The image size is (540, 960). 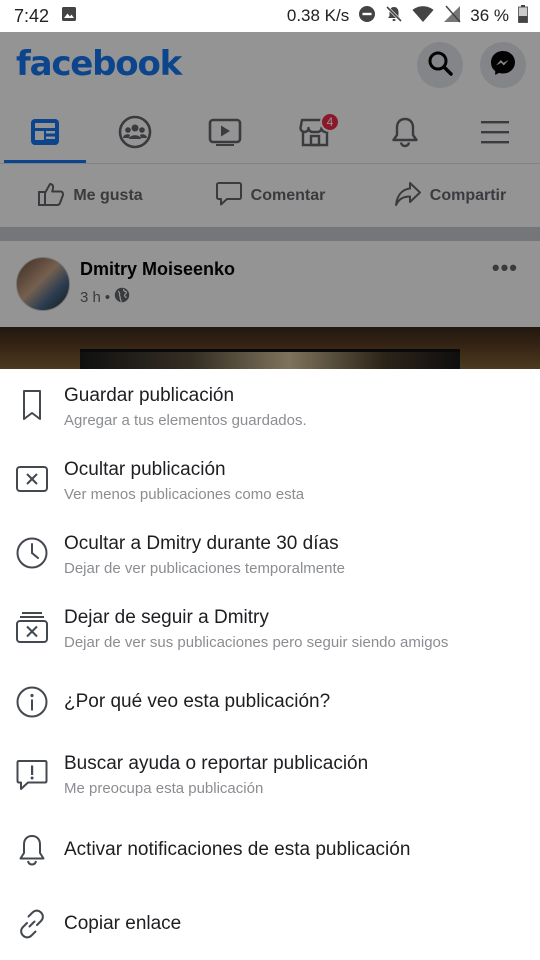 I want to click on do-not-disturb-icon, so click(x=367, y=16).